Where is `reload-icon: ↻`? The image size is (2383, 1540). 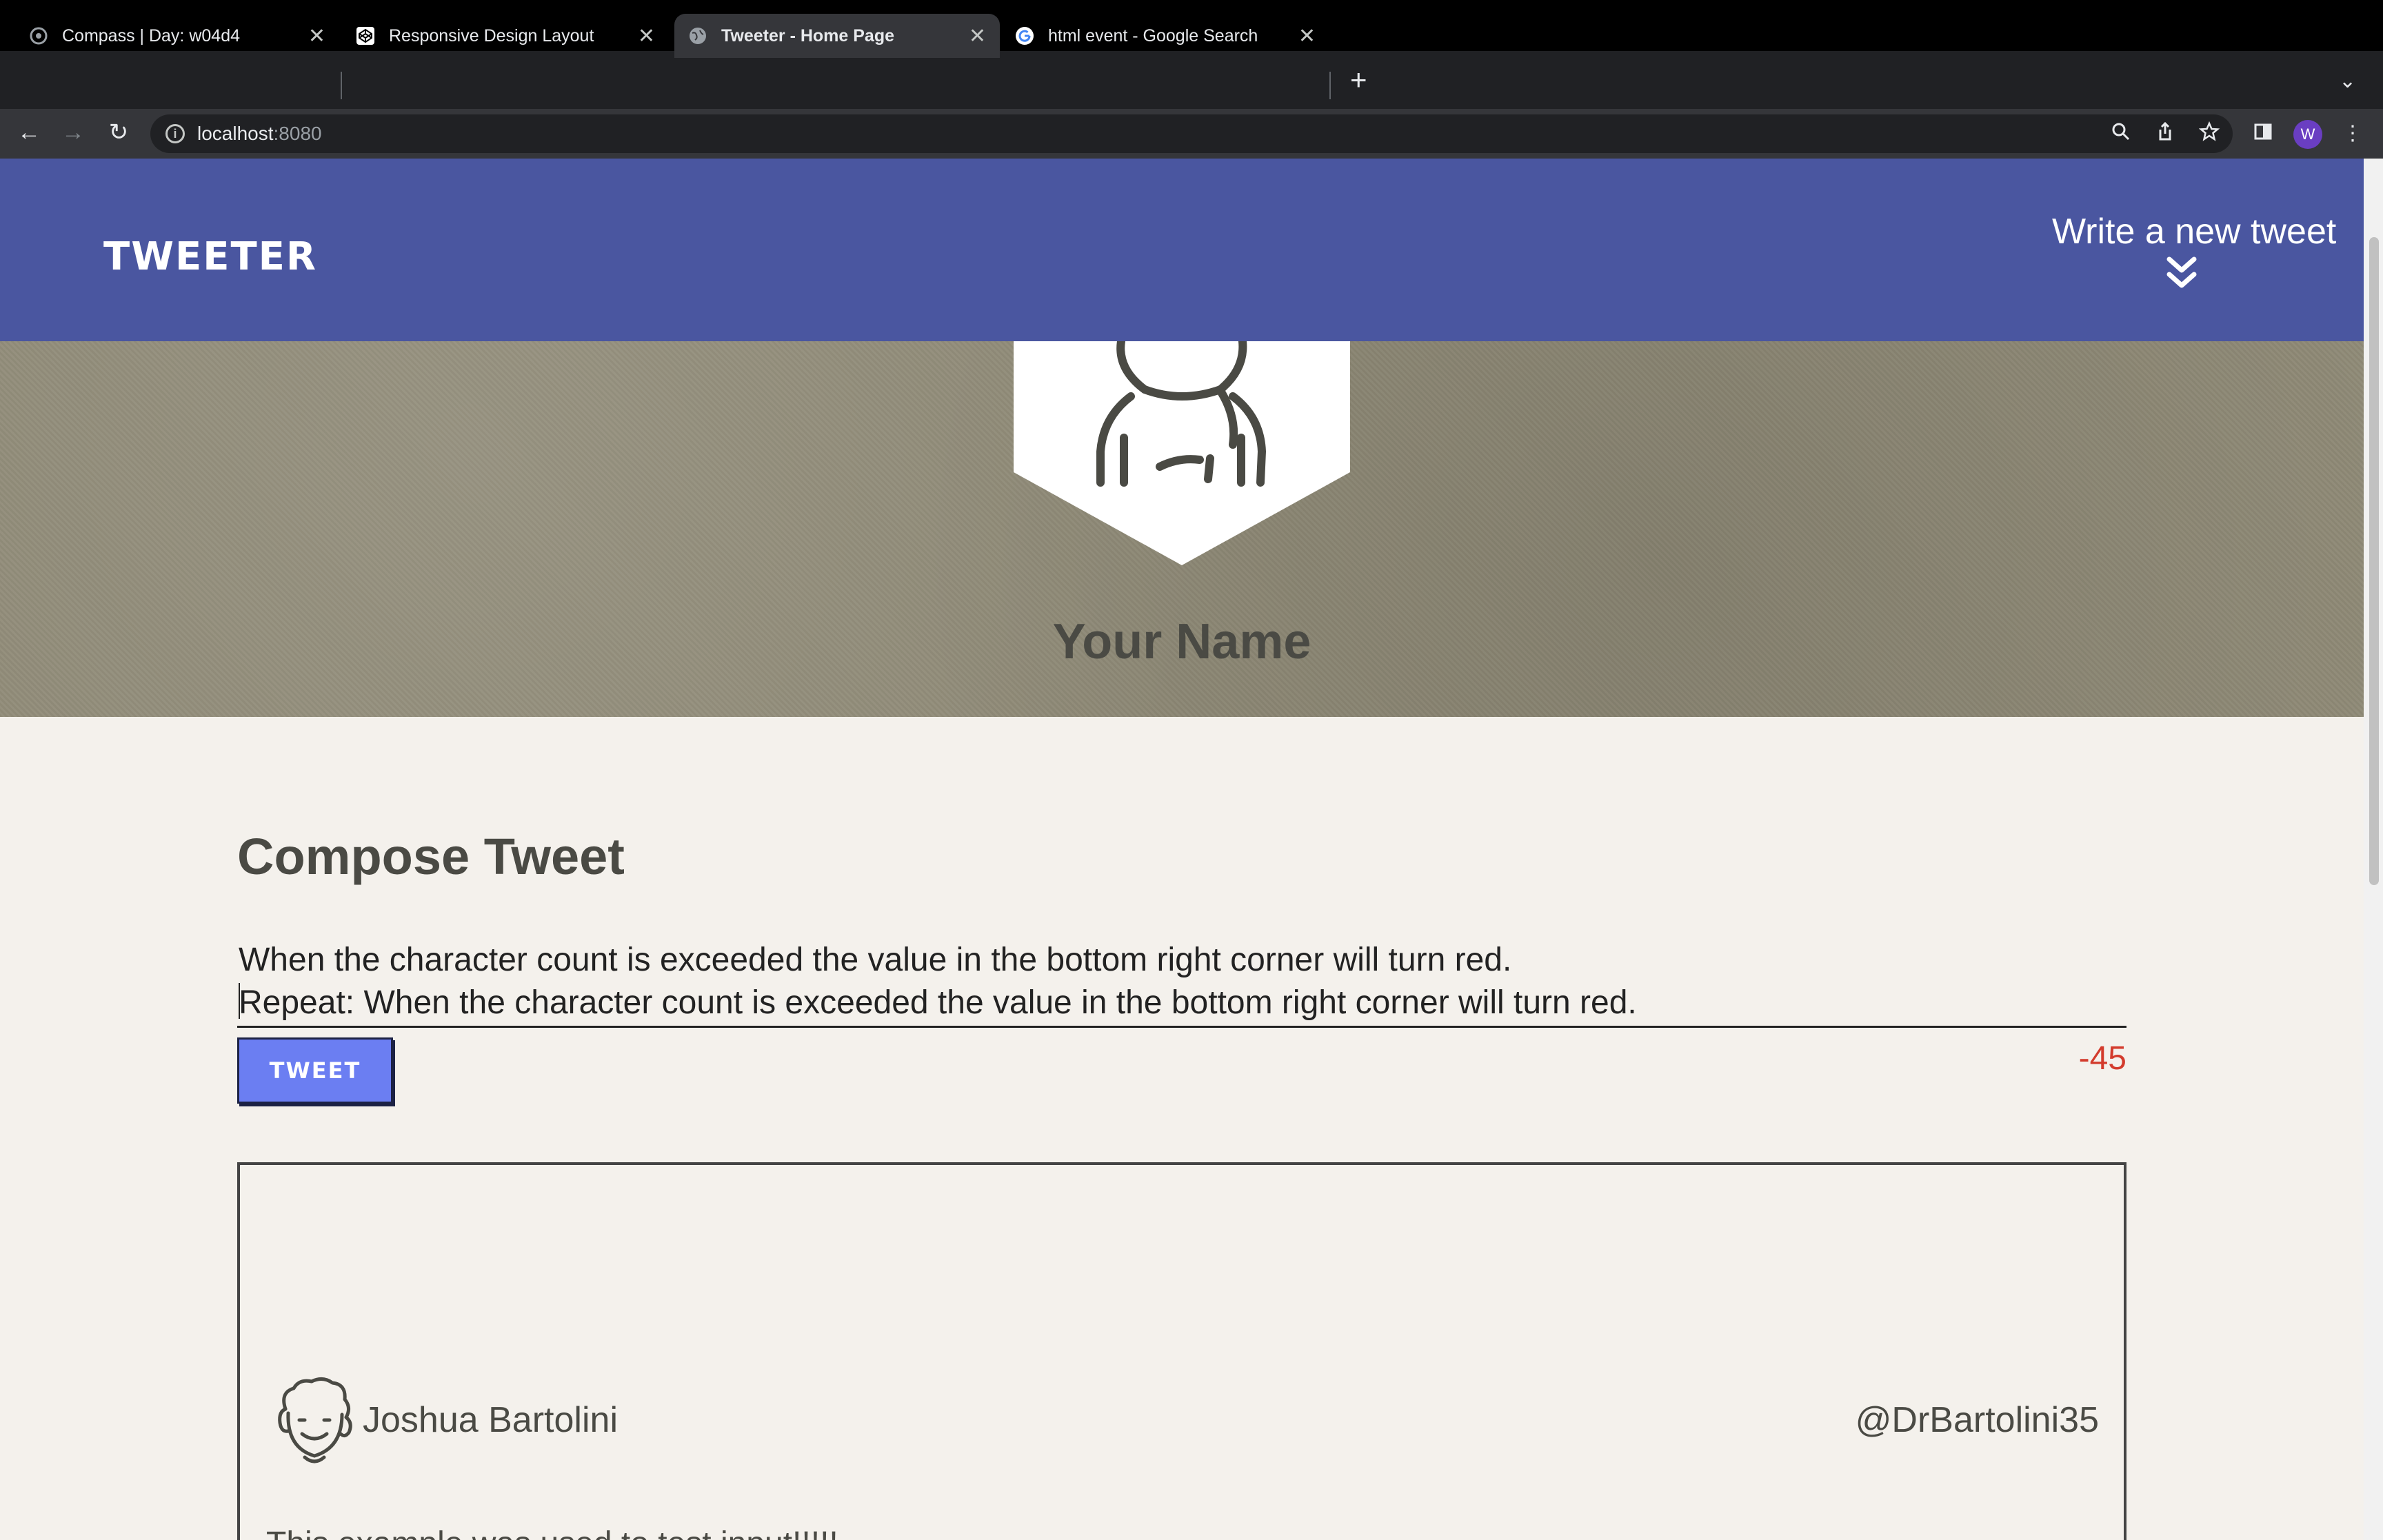
reload-icon: ↻ is located at coordinates (118, 133).